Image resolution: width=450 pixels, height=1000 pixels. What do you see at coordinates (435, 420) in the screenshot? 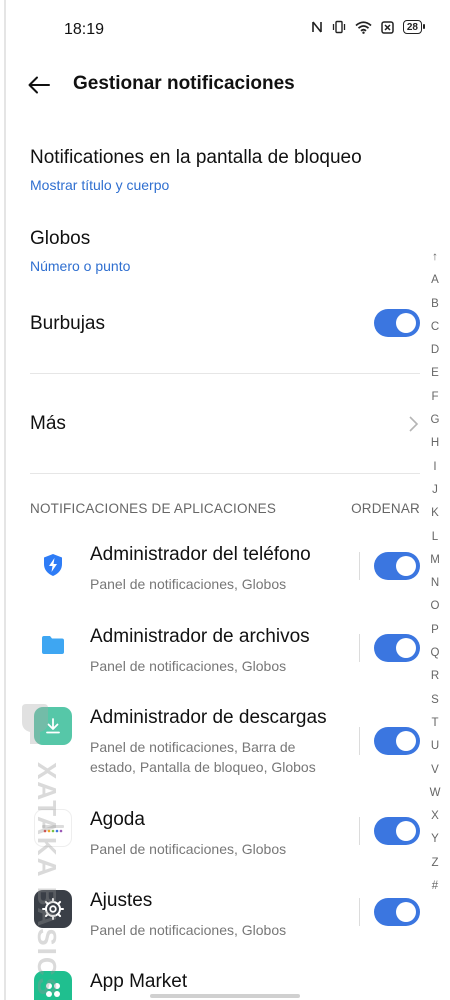
I see `alphabet-index-letter: G` at bounding box center [435, 420].